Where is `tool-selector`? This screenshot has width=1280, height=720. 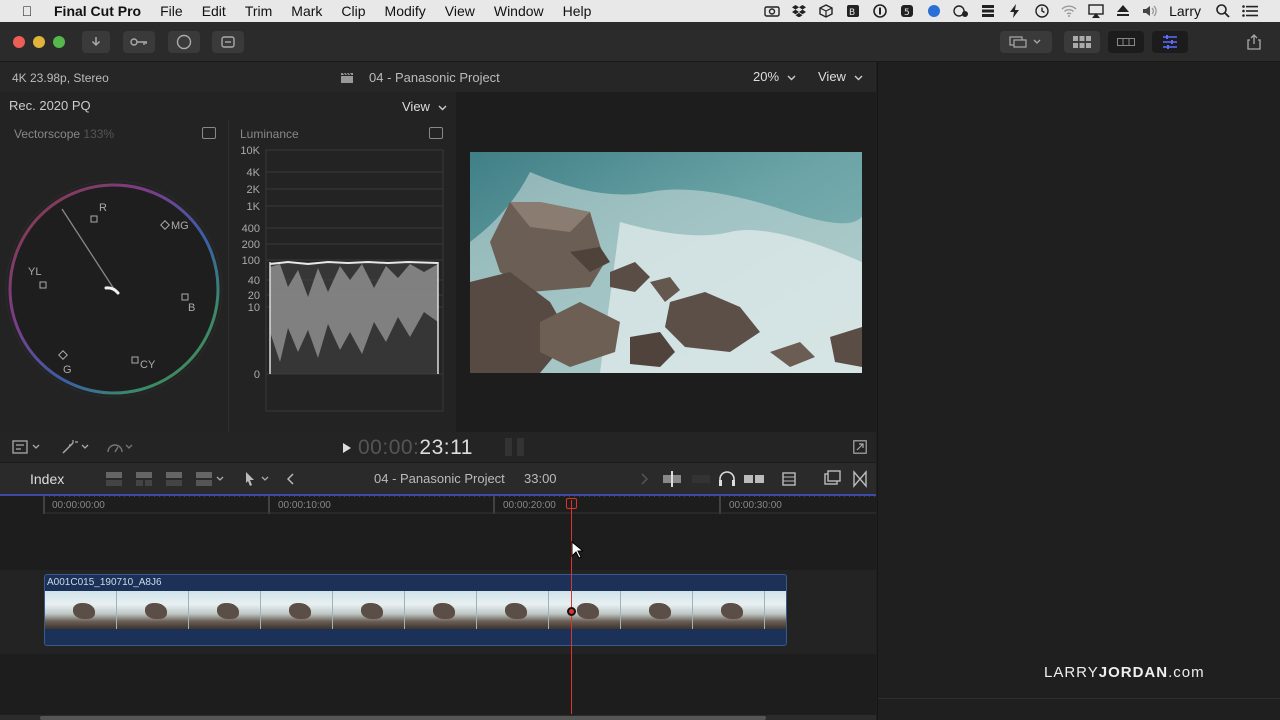 tool-selector is located at coordinates (258, 481).